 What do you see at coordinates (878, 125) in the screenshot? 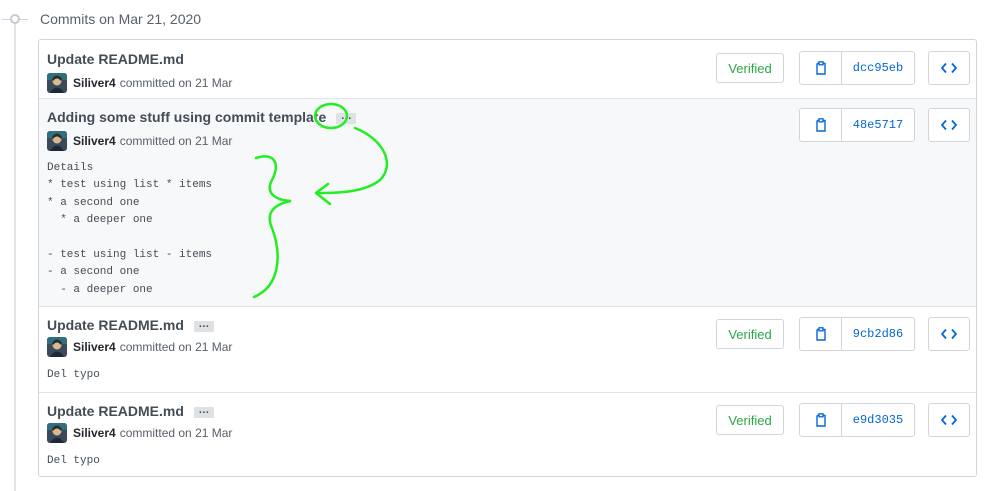
I see `commit-sha-link: 48e5717` at bounding box center [878, 125].